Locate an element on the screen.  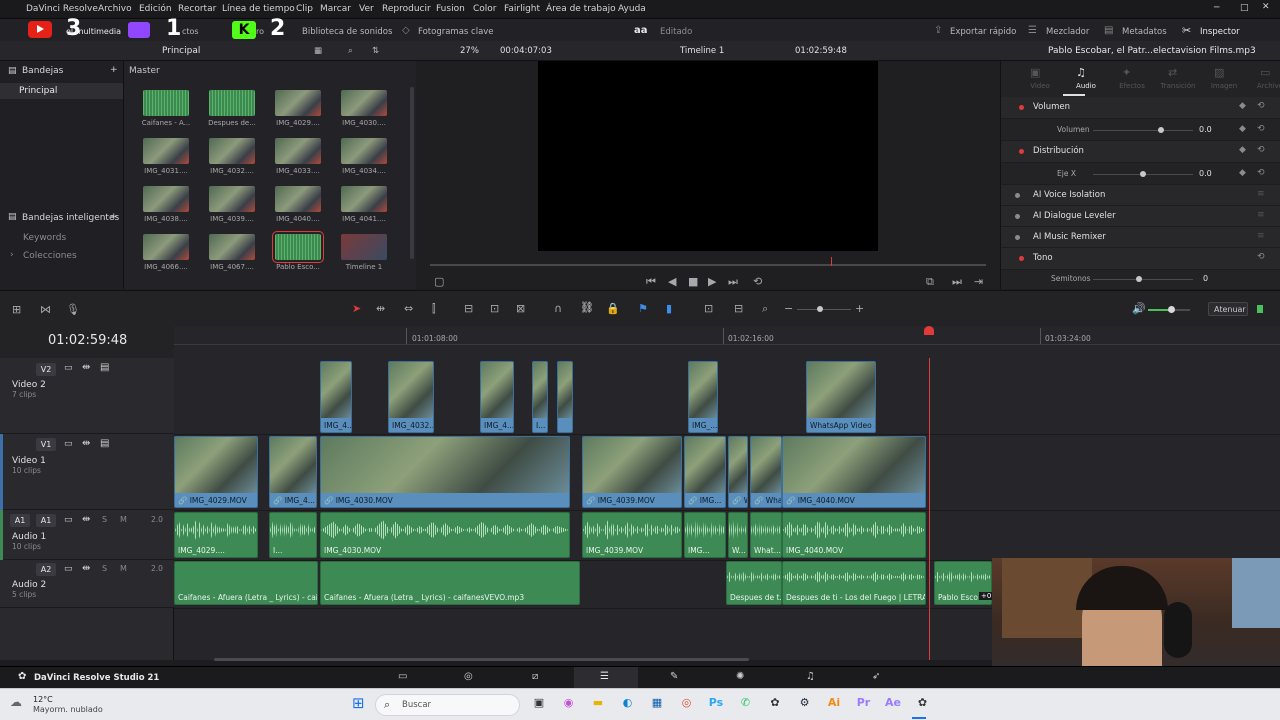
inspector-tab-audio-icon: ♫ is located at coordinates (1081, 72).